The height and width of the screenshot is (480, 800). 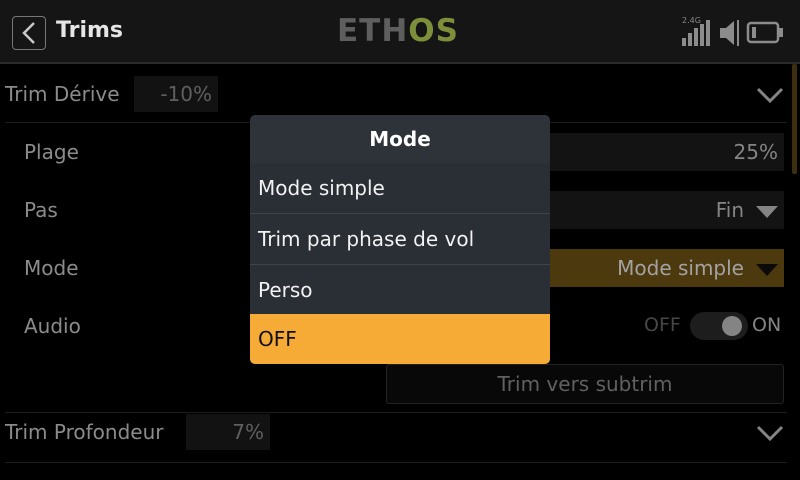 What do you see at coordinates (400, 139) in the screenshot?
I see `popup-title: Mode` at bounding box center [400, 139].